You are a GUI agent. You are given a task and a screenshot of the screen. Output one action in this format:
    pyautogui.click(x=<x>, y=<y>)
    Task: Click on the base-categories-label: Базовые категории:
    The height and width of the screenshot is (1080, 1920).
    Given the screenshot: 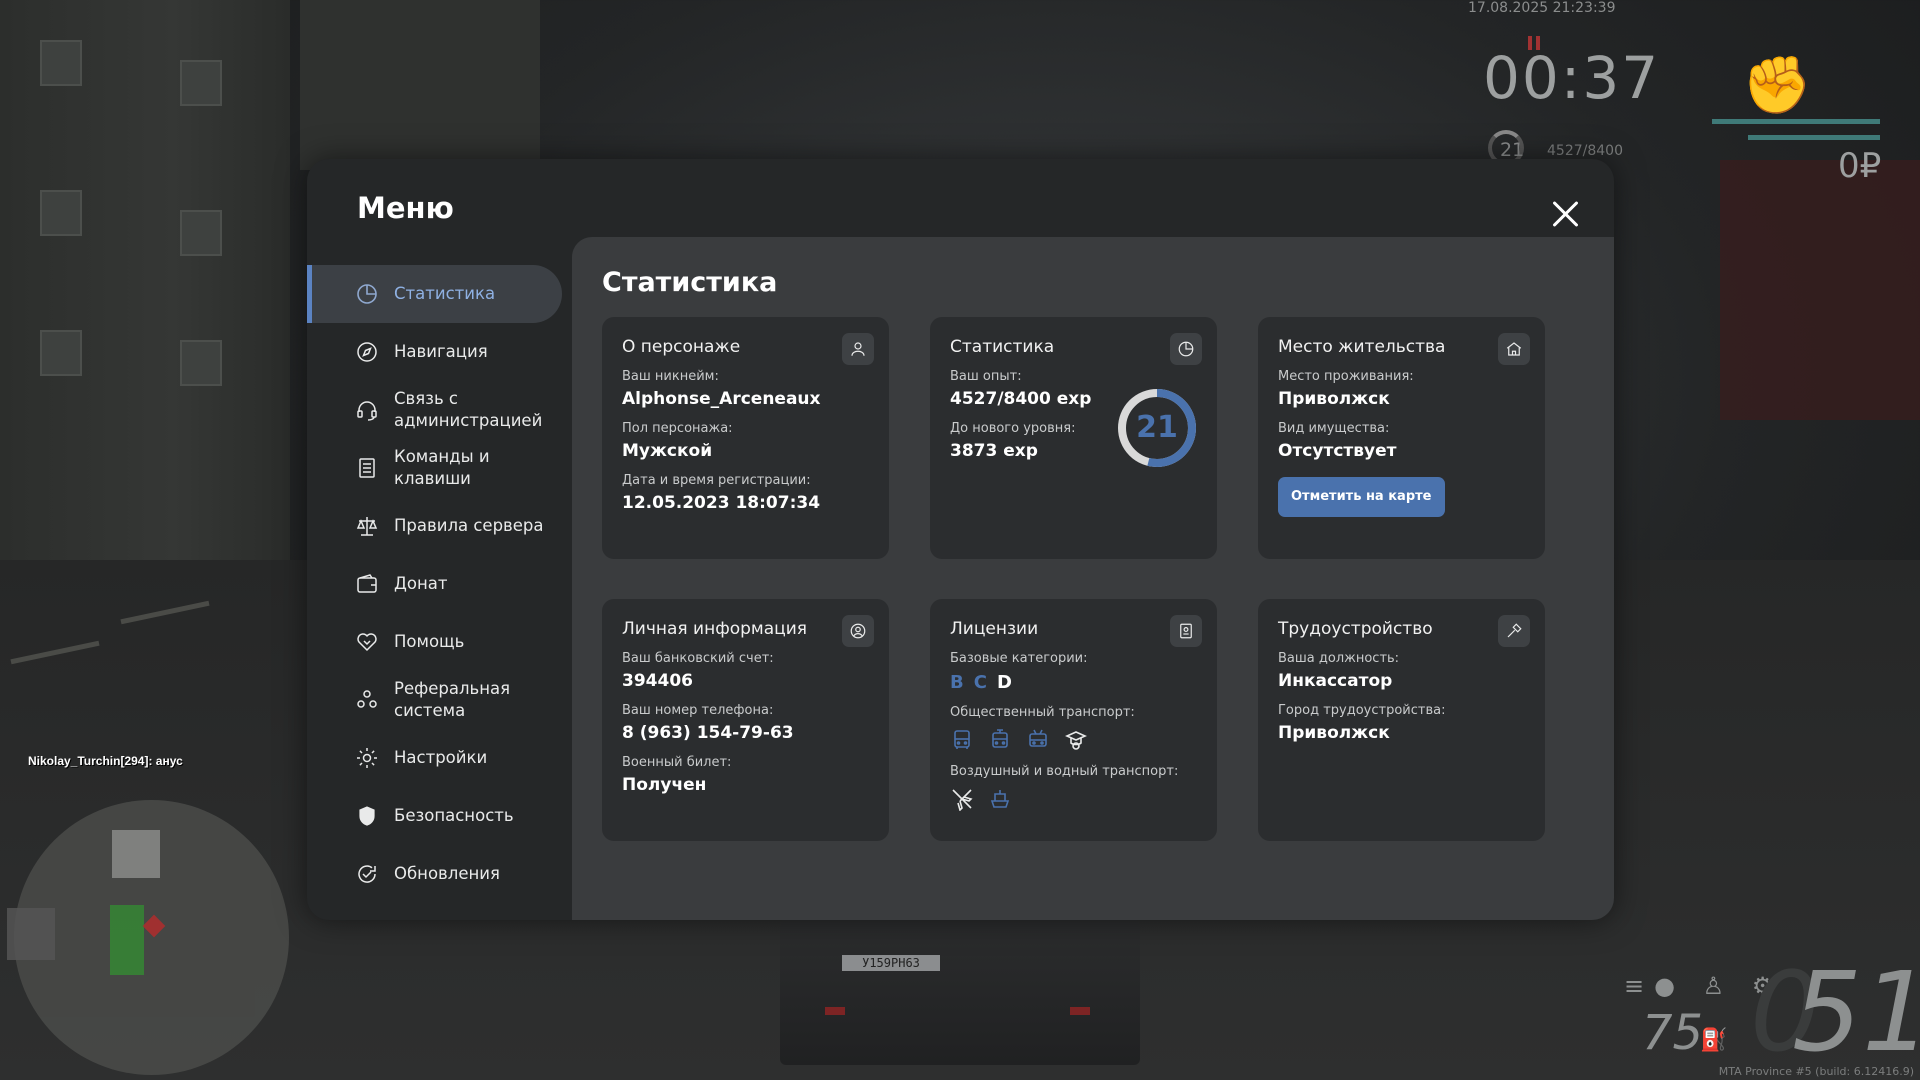 What is the action you would take?
    pyautogui.click(x=1019, y=658)
    